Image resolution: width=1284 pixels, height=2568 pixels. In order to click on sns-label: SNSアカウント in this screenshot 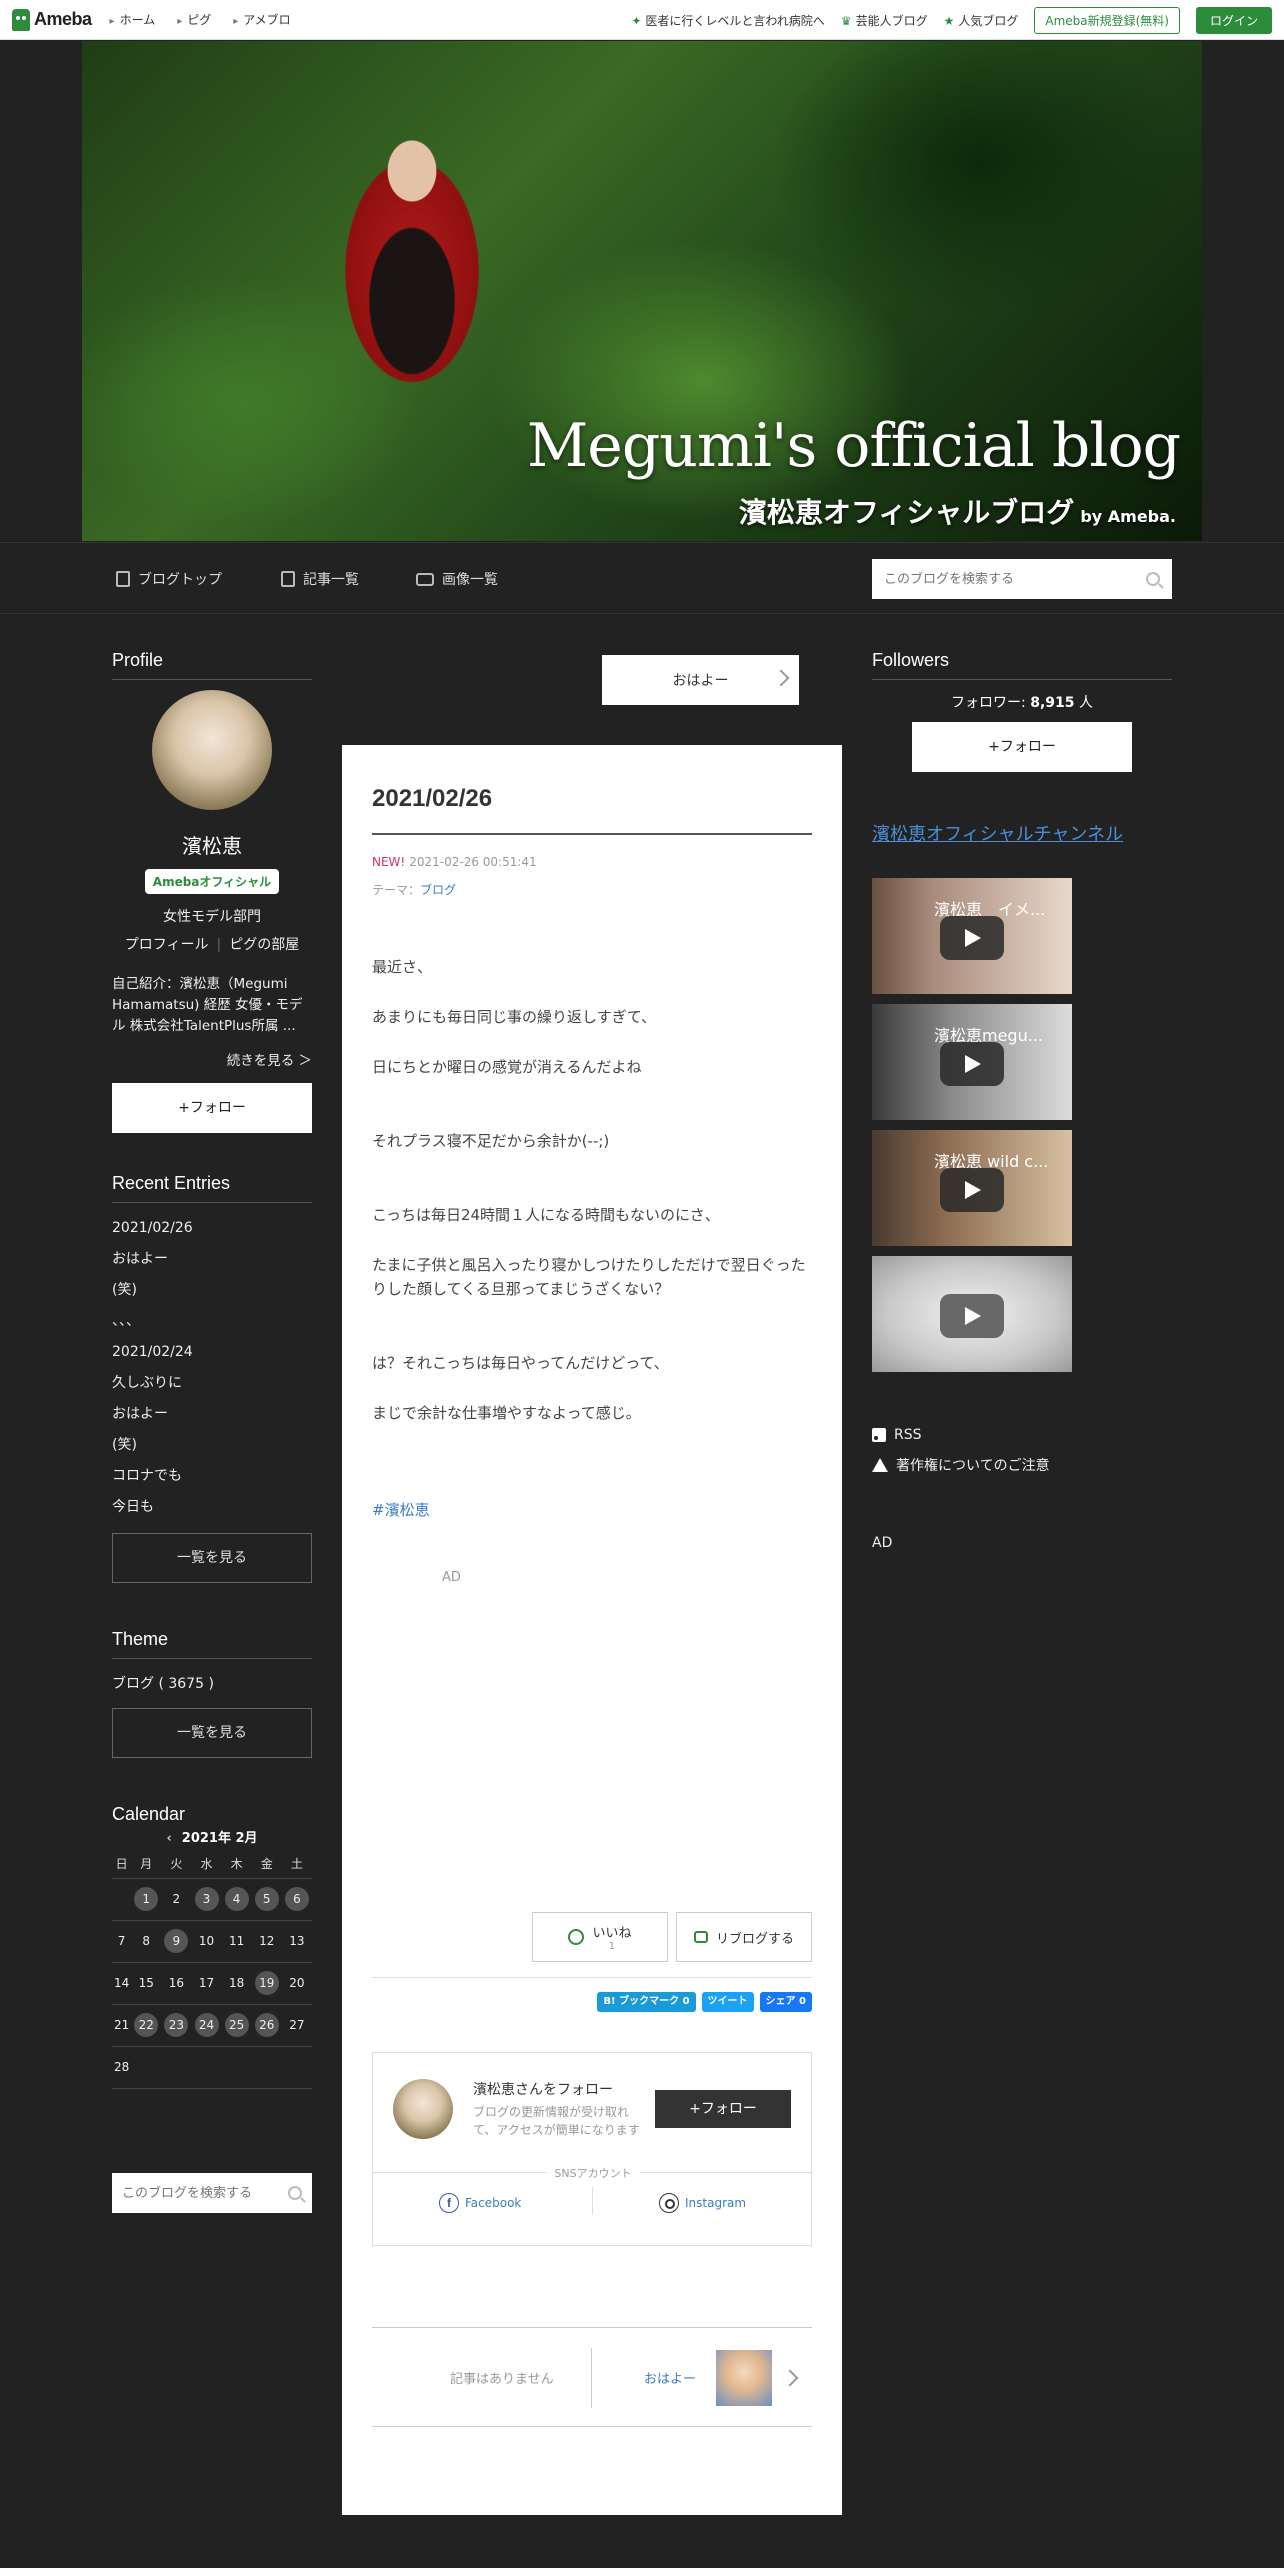, I will do `click(593, 2173)`.